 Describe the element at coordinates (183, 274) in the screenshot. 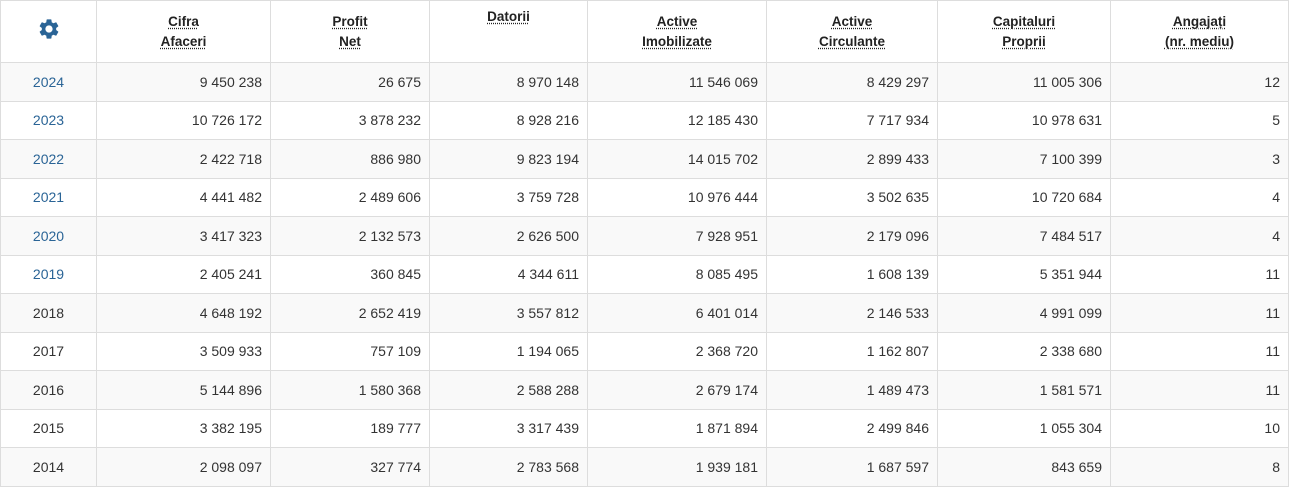

I see `cifra-afaceri-cell: 2 405 241` at that location.